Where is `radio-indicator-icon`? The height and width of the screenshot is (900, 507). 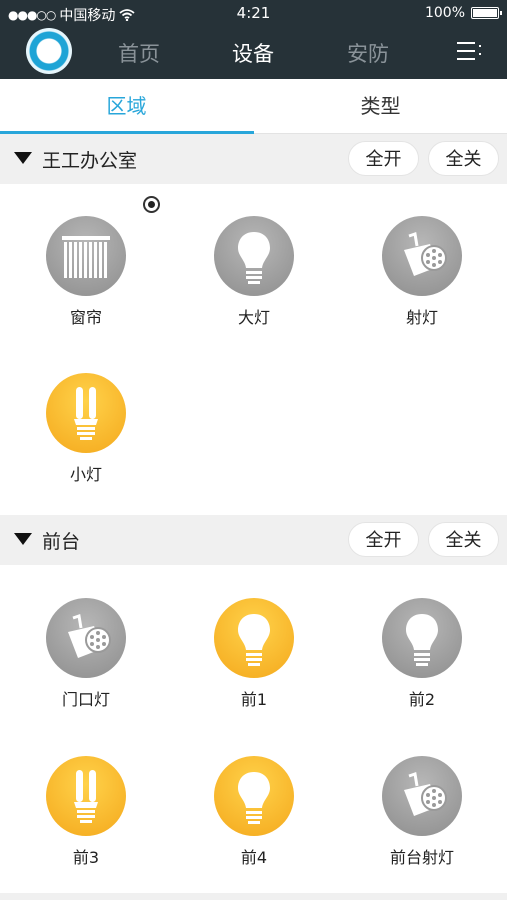
radio-indicator-icon is located at coordinates (151, 204).